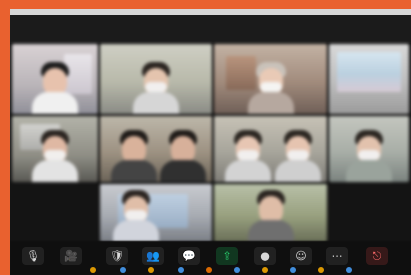 This screenshot has height=275, width=411. I want to click on security-button: 🛡, so click(117, 256).